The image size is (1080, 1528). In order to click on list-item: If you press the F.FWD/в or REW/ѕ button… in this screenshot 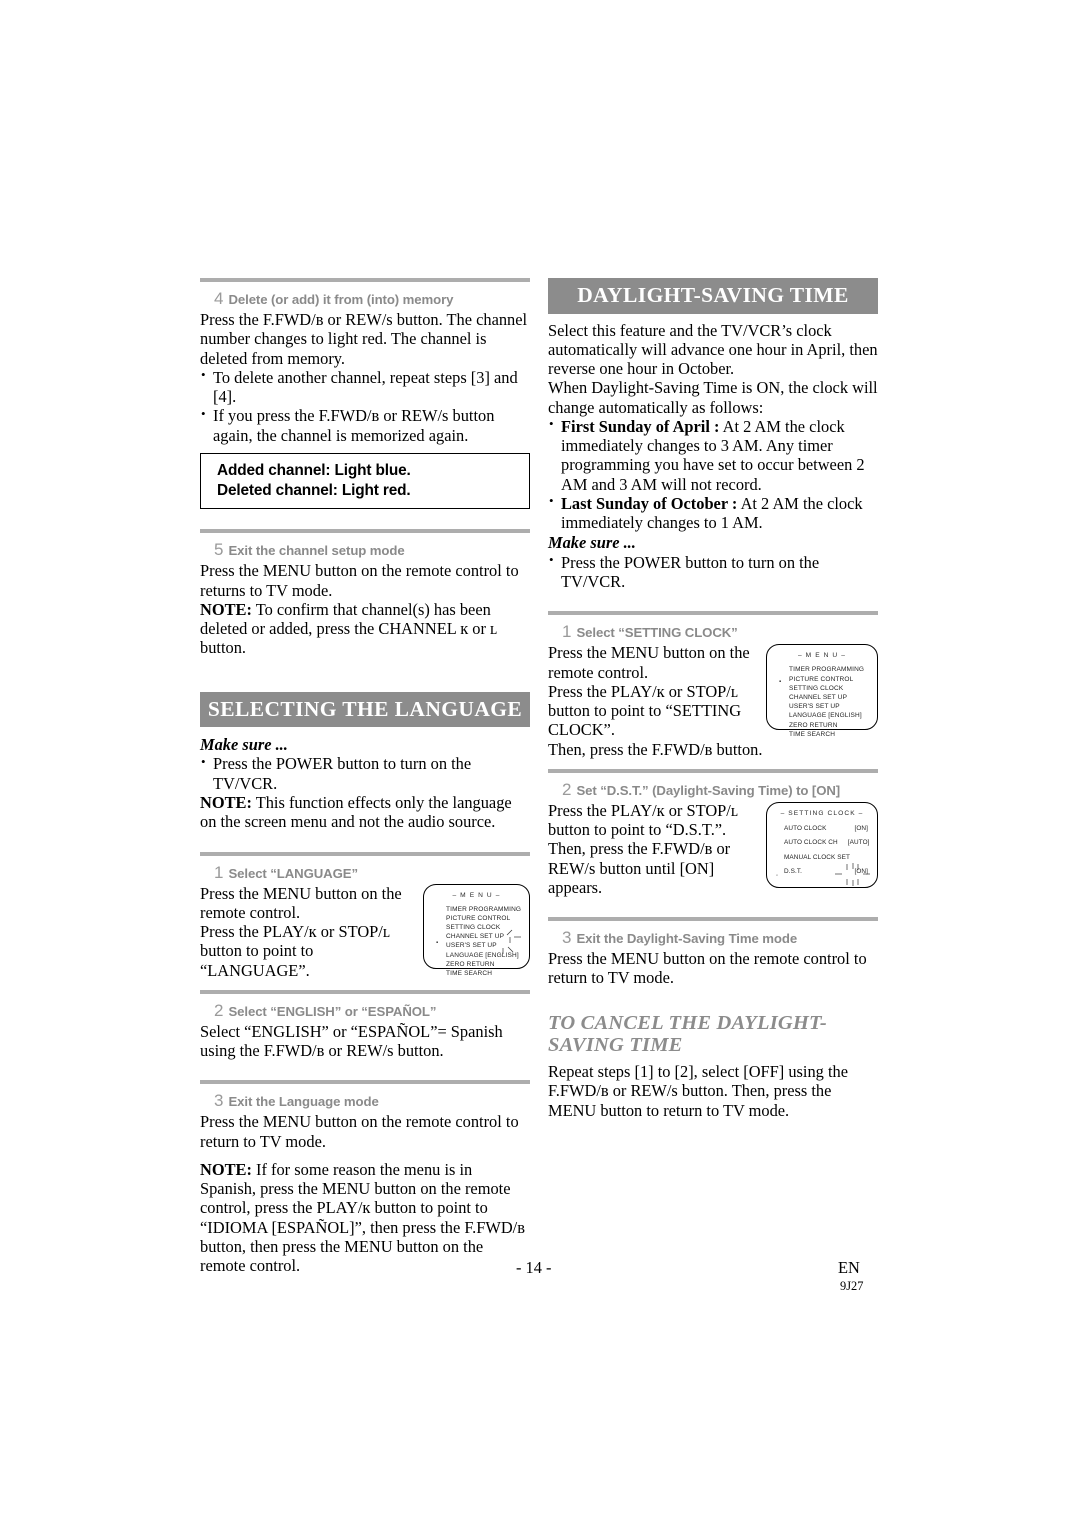, I will do `click(365, 425)`.